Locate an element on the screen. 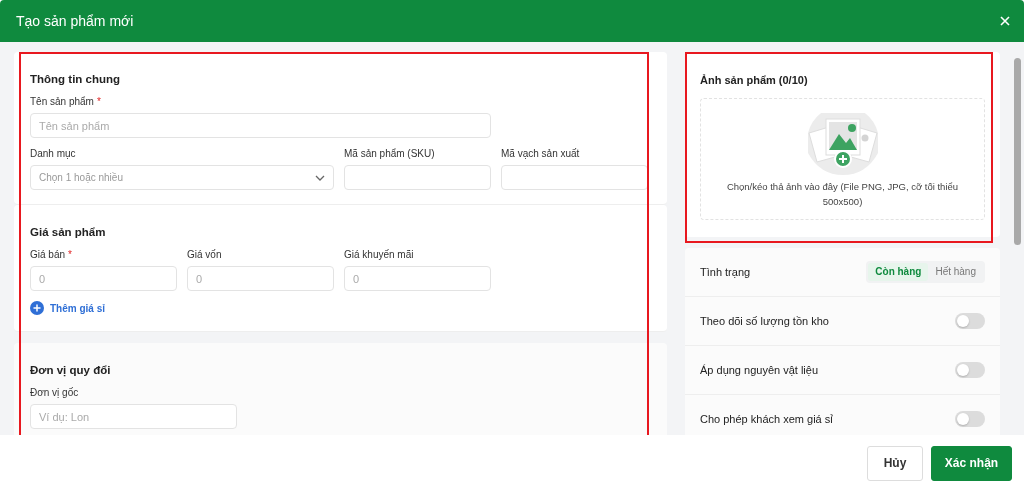 This screenshot has height=491, width=1024. field-label: Danh mục is located at coordinates (53, 153).